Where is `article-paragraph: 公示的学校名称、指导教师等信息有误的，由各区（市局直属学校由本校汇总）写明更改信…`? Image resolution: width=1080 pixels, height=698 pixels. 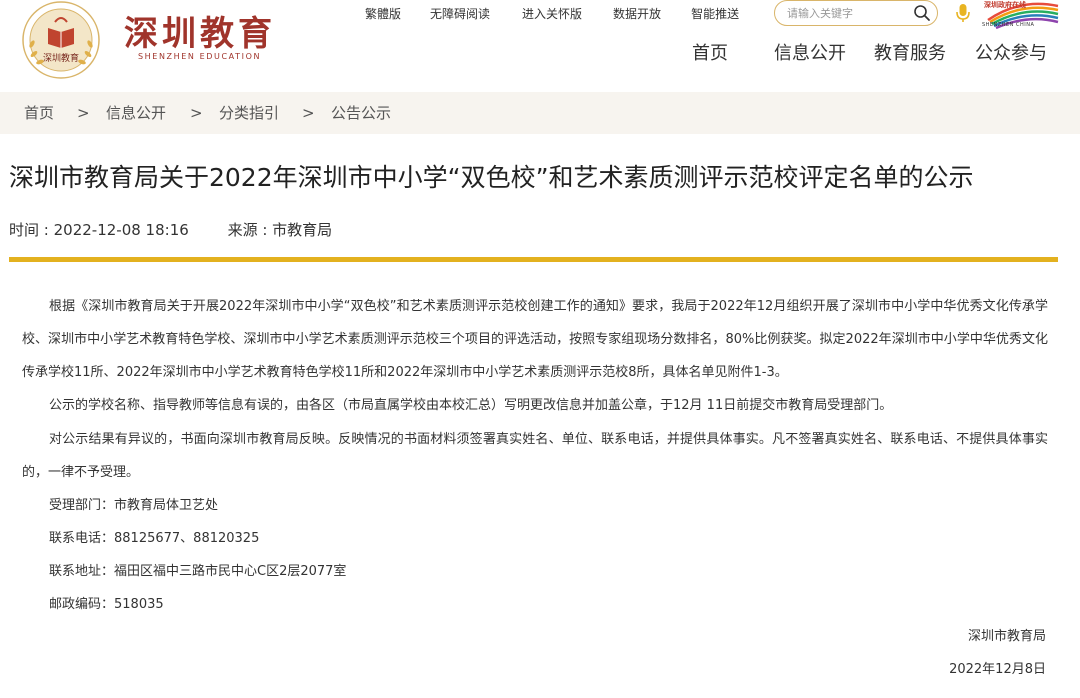
article-paragraph: 公示的学校名称、指导教师等信息有误的，由各区（市局直属学校由本校汇总）写明更改信… is located at coordinates (471, 405).